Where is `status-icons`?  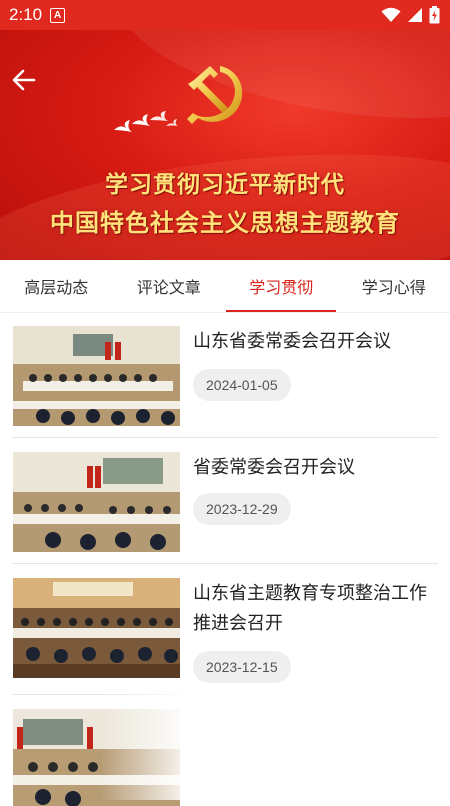 status-icons is located at coordinates (410, 15).